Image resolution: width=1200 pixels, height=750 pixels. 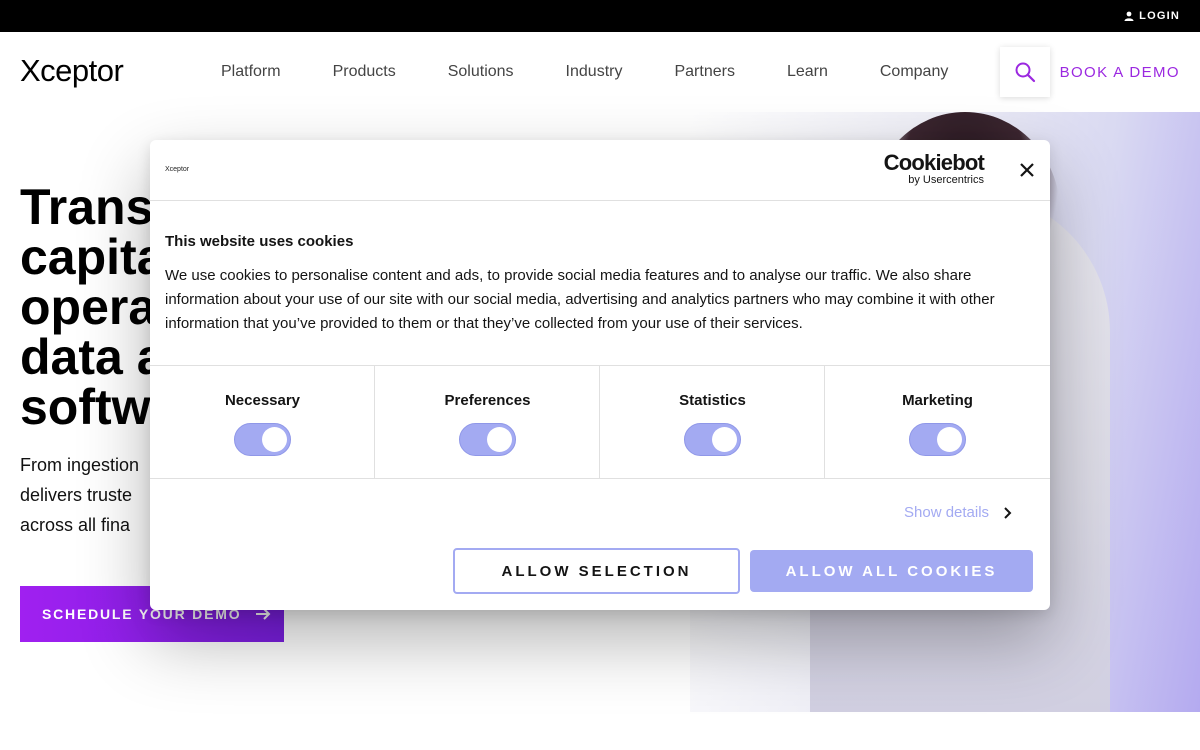 I want to click on necessary-switch, so click(x=262, y=439).